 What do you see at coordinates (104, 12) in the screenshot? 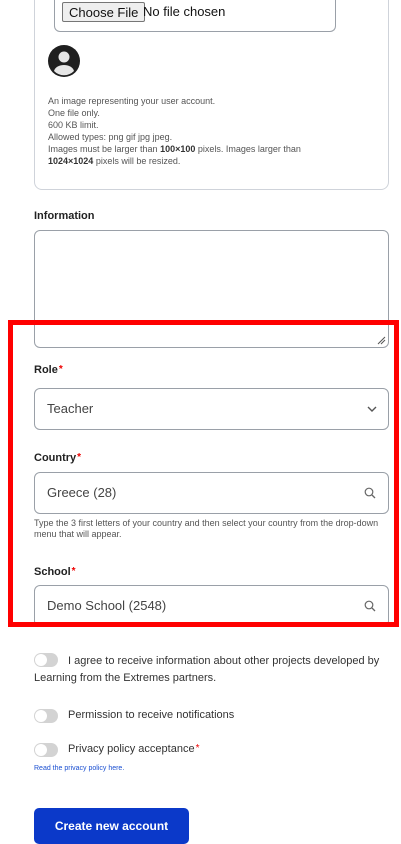
I see `choose-file-button: Choose File` at bounding box center [104, 12].